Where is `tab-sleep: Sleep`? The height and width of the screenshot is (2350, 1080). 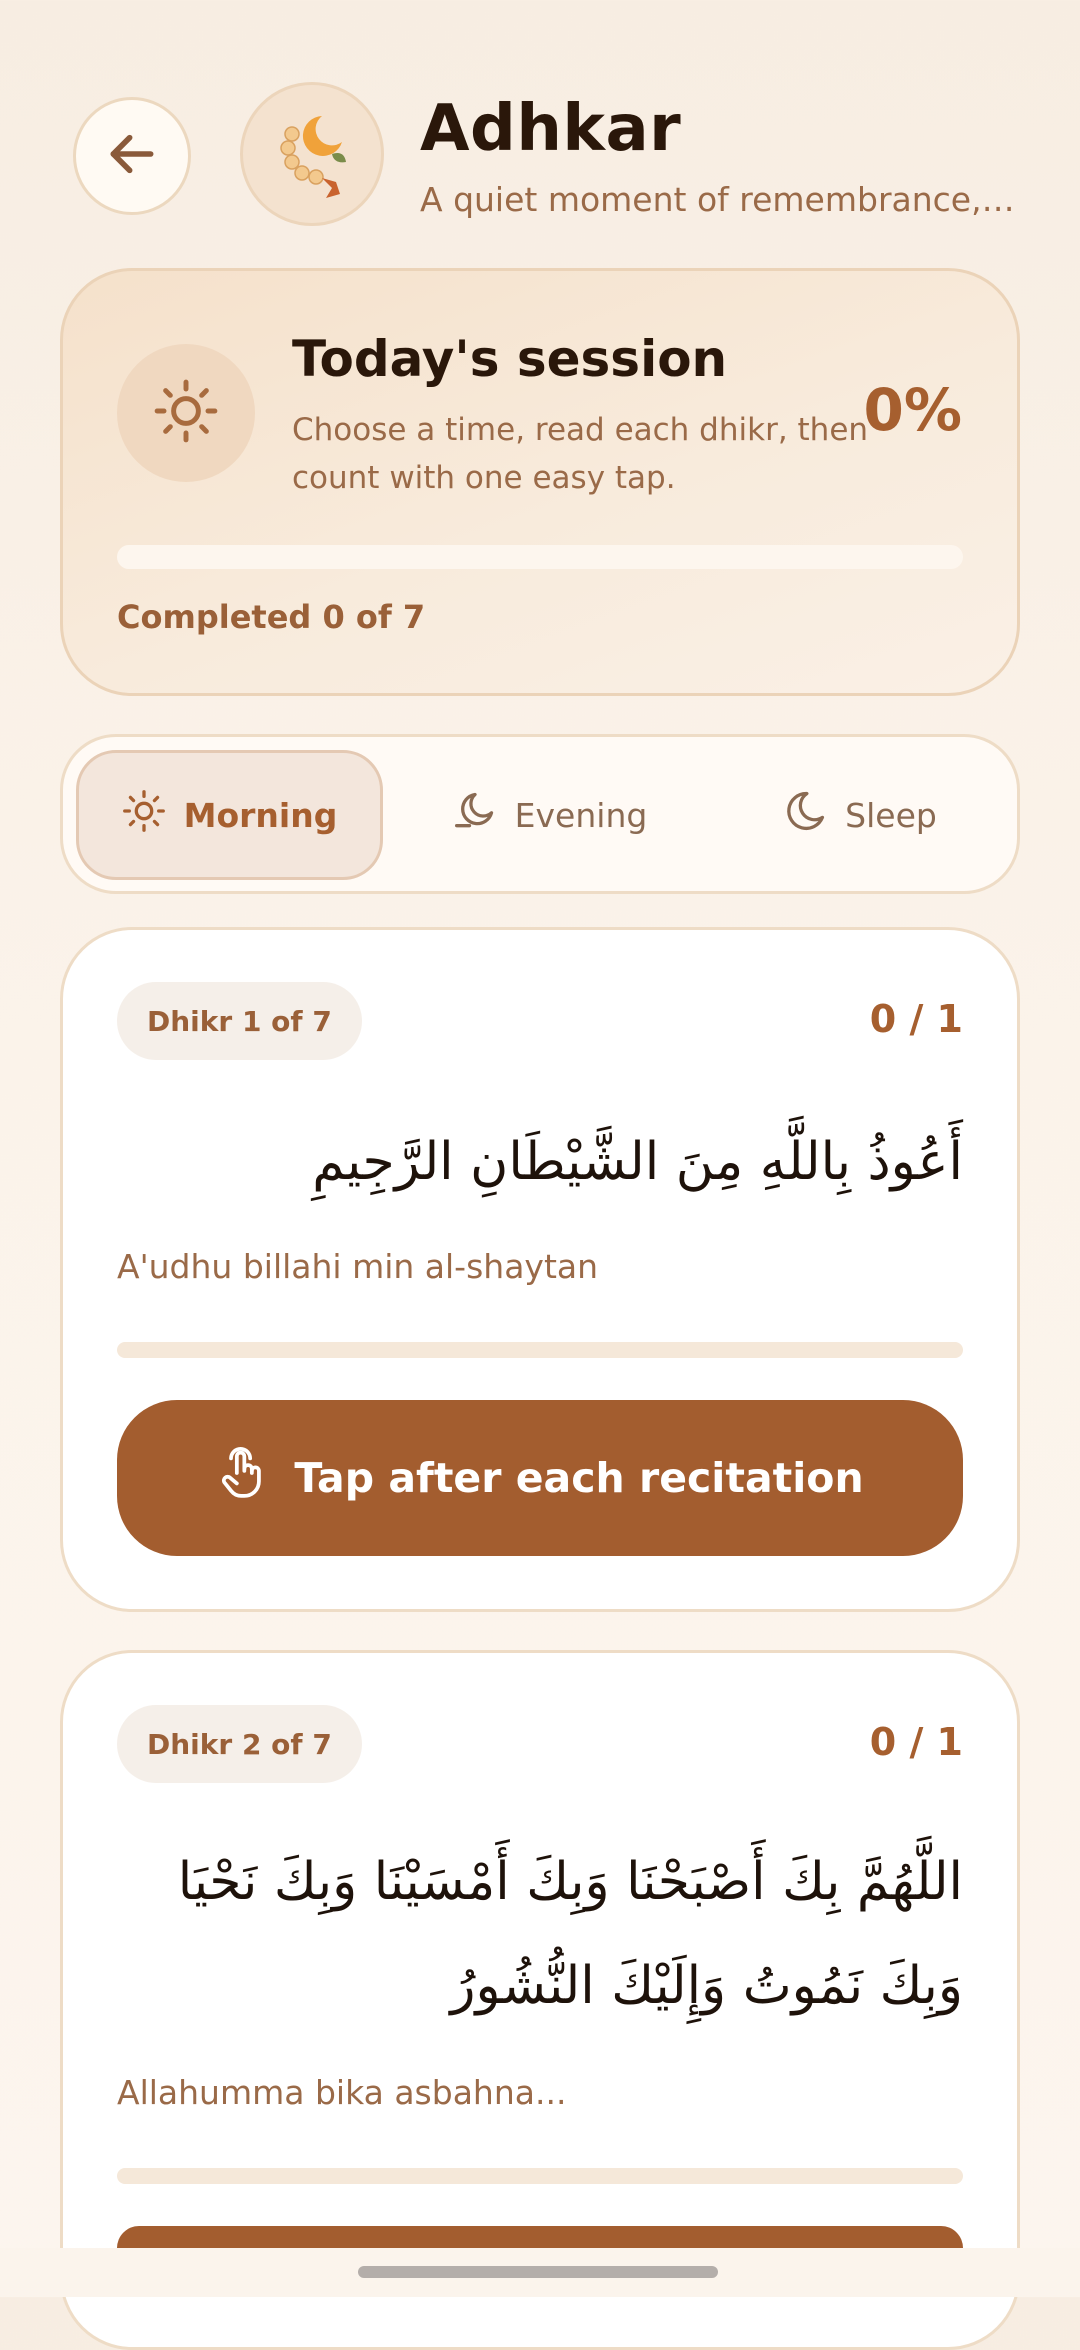
tab-sleep: Sleep is located at coordinates (860, 815).